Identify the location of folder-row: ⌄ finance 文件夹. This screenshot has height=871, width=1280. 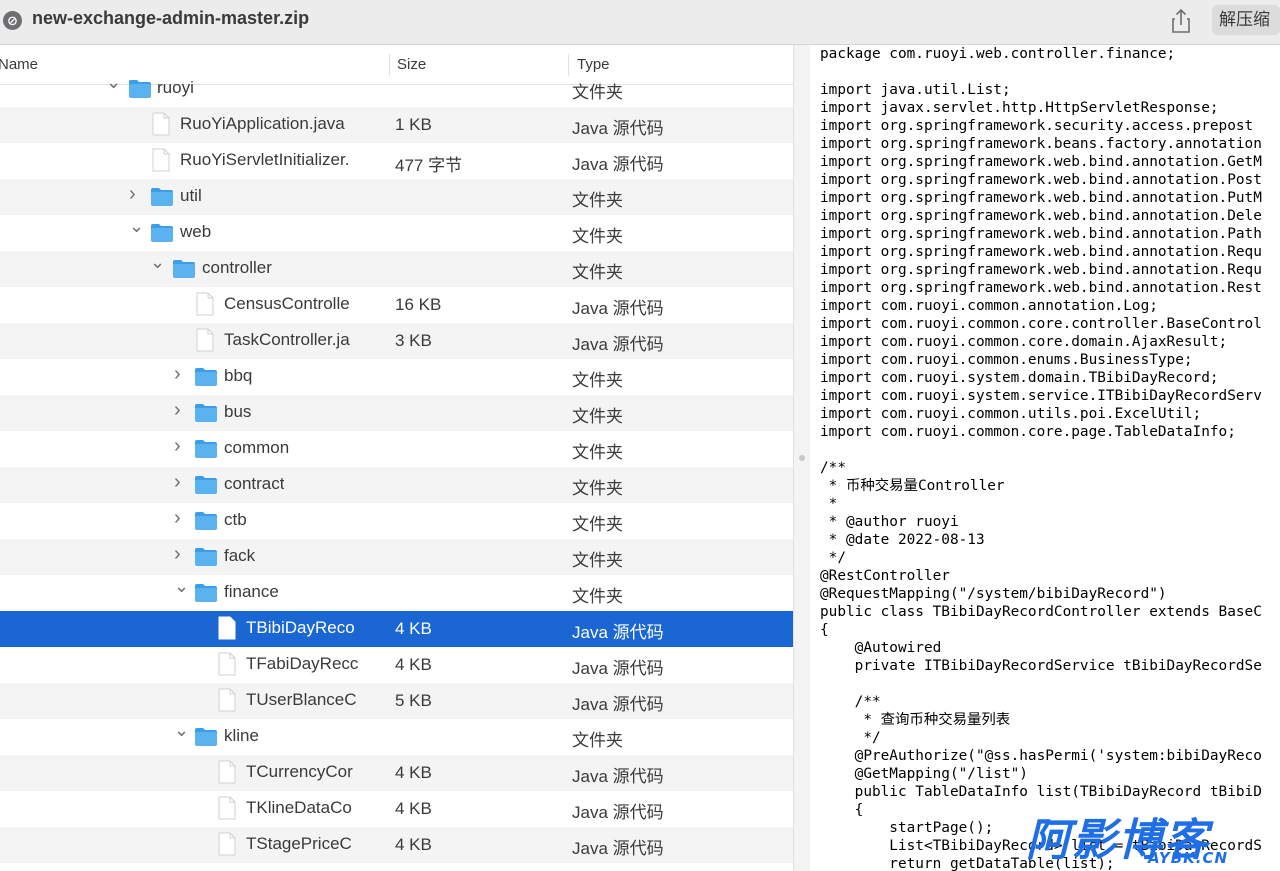
(396, 593).